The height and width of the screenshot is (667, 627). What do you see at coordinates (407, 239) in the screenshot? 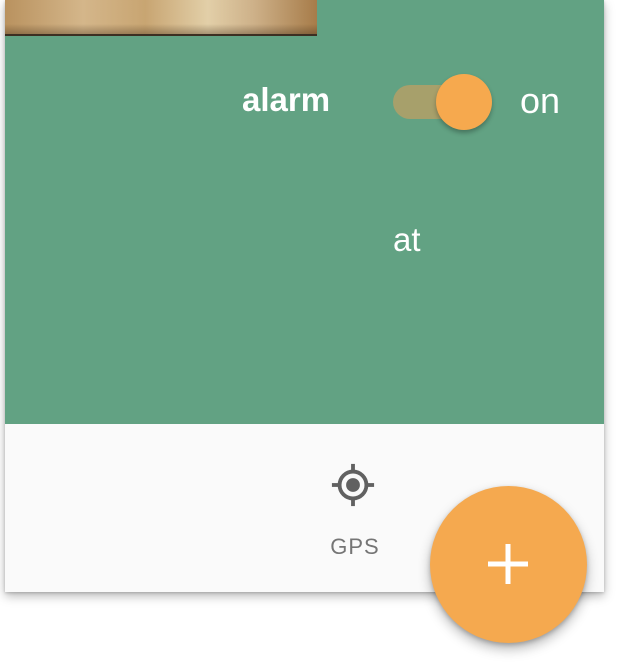
I see `alarm-time-at-label: at` at bounding box center [407, 239].